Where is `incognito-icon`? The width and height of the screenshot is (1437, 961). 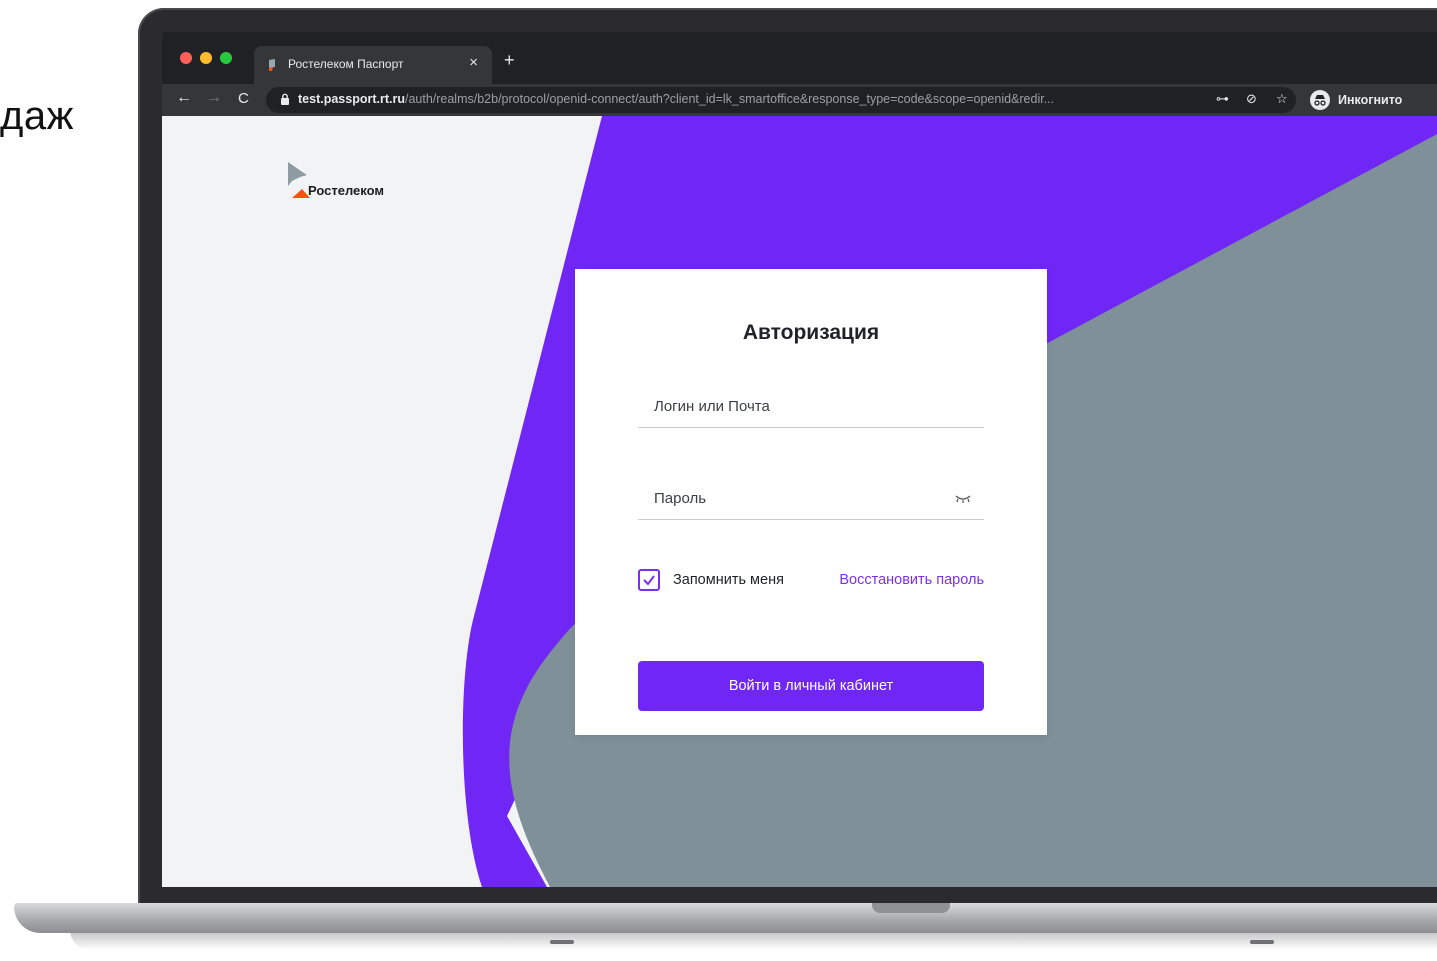
incognito-icon is located at coordinates (1320, 100).